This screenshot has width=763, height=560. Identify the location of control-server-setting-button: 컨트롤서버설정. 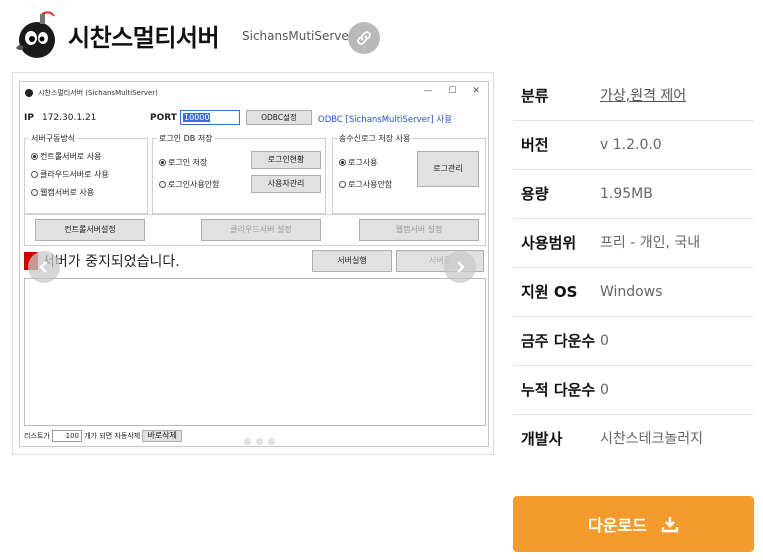
(90, 230).